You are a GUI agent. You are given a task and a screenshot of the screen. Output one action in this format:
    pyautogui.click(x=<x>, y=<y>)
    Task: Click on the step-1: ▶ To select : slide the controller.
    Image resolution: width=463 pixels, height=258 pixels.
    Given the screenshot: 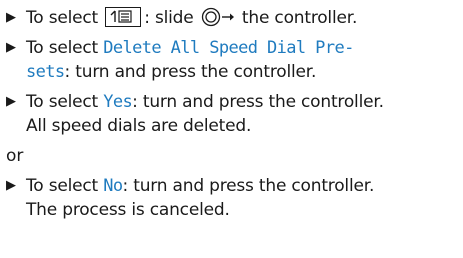 What is the action you would take?
    pyautogui.click(x=234, y=18)
    